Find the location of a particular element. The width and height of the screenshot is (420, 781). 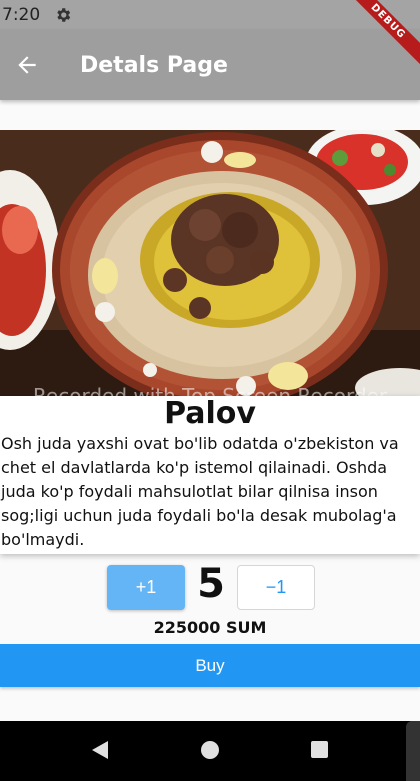

status-bar: 7:20 is located at coordinates (210, 15).